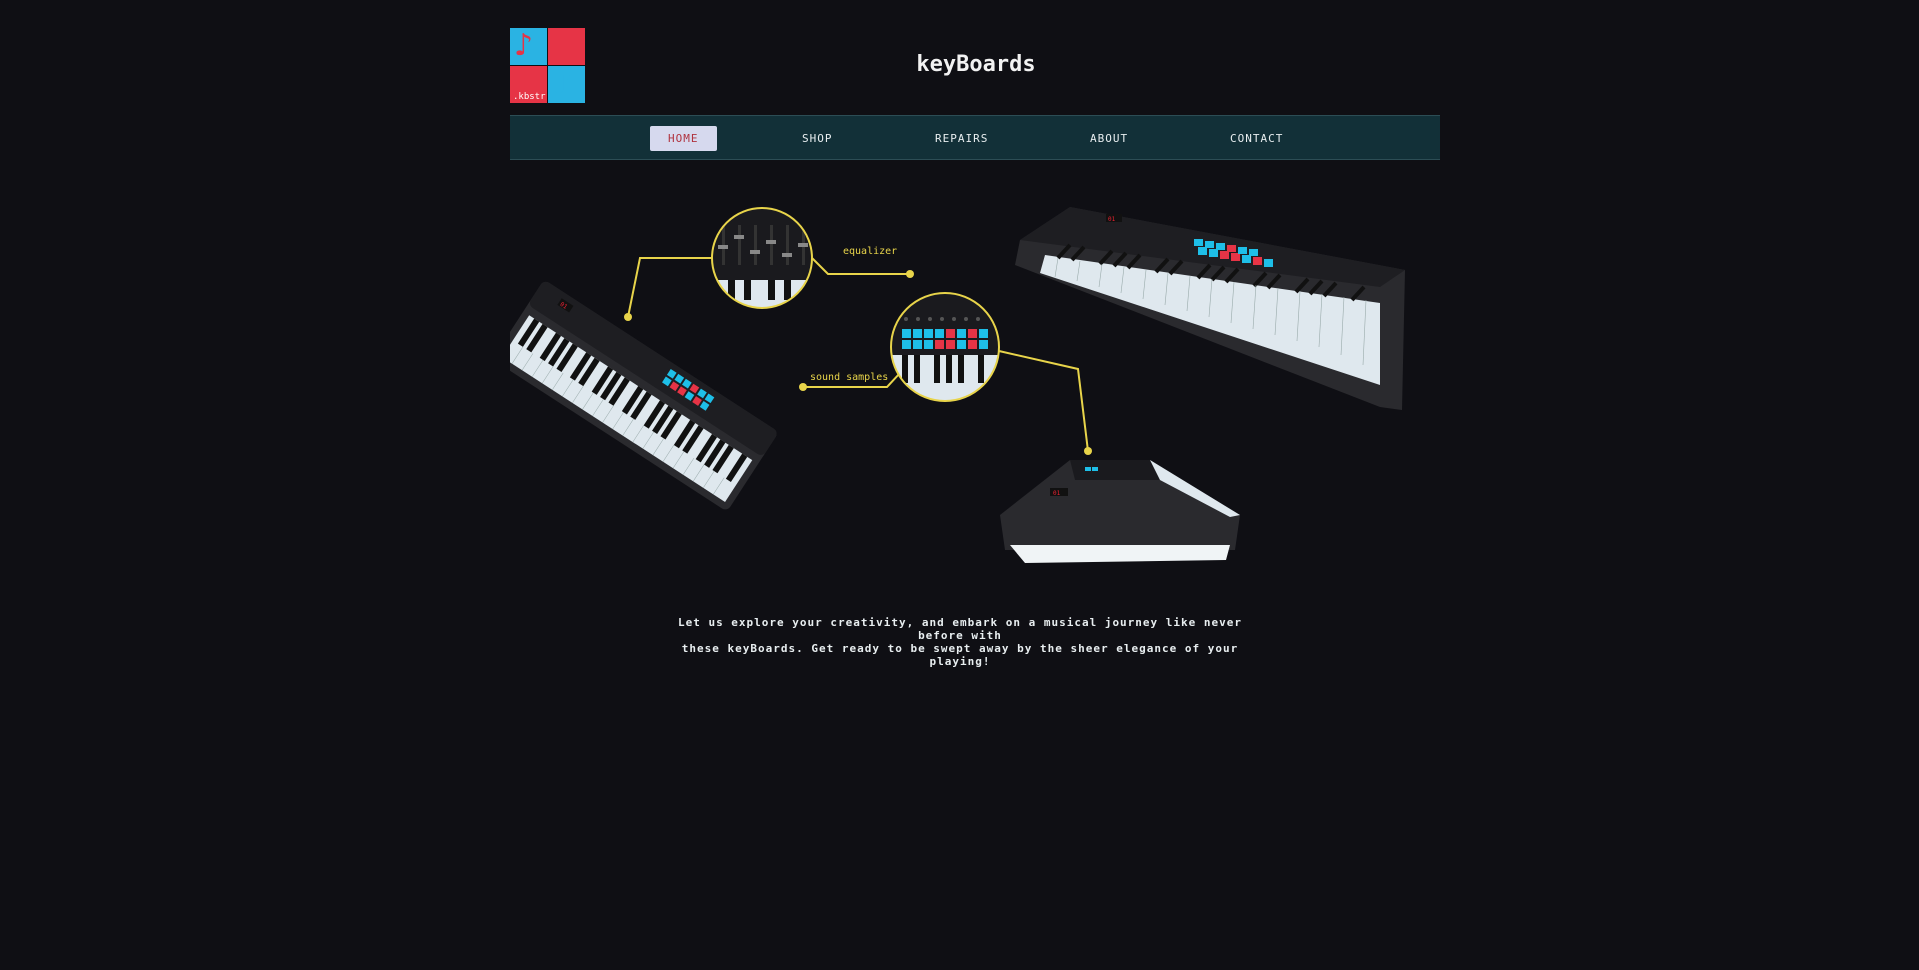 The height and width of the screenshot is (970, 1919). What do you see at coordinates (529, 97) in the screenshot?
I see `logo-tagline: .kbstr` at bounding box center [529, 97].